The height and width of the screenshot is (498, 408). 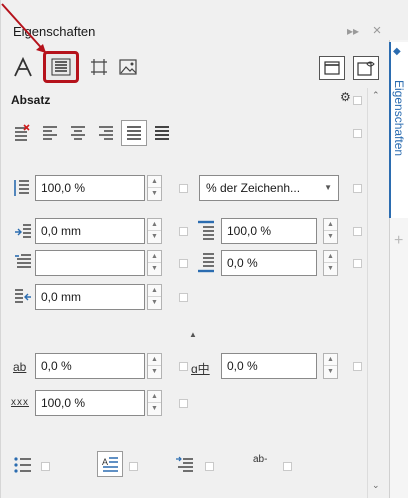 I want to click on space-after-stepper: ▲ ▼, so click(x=330, y=263).